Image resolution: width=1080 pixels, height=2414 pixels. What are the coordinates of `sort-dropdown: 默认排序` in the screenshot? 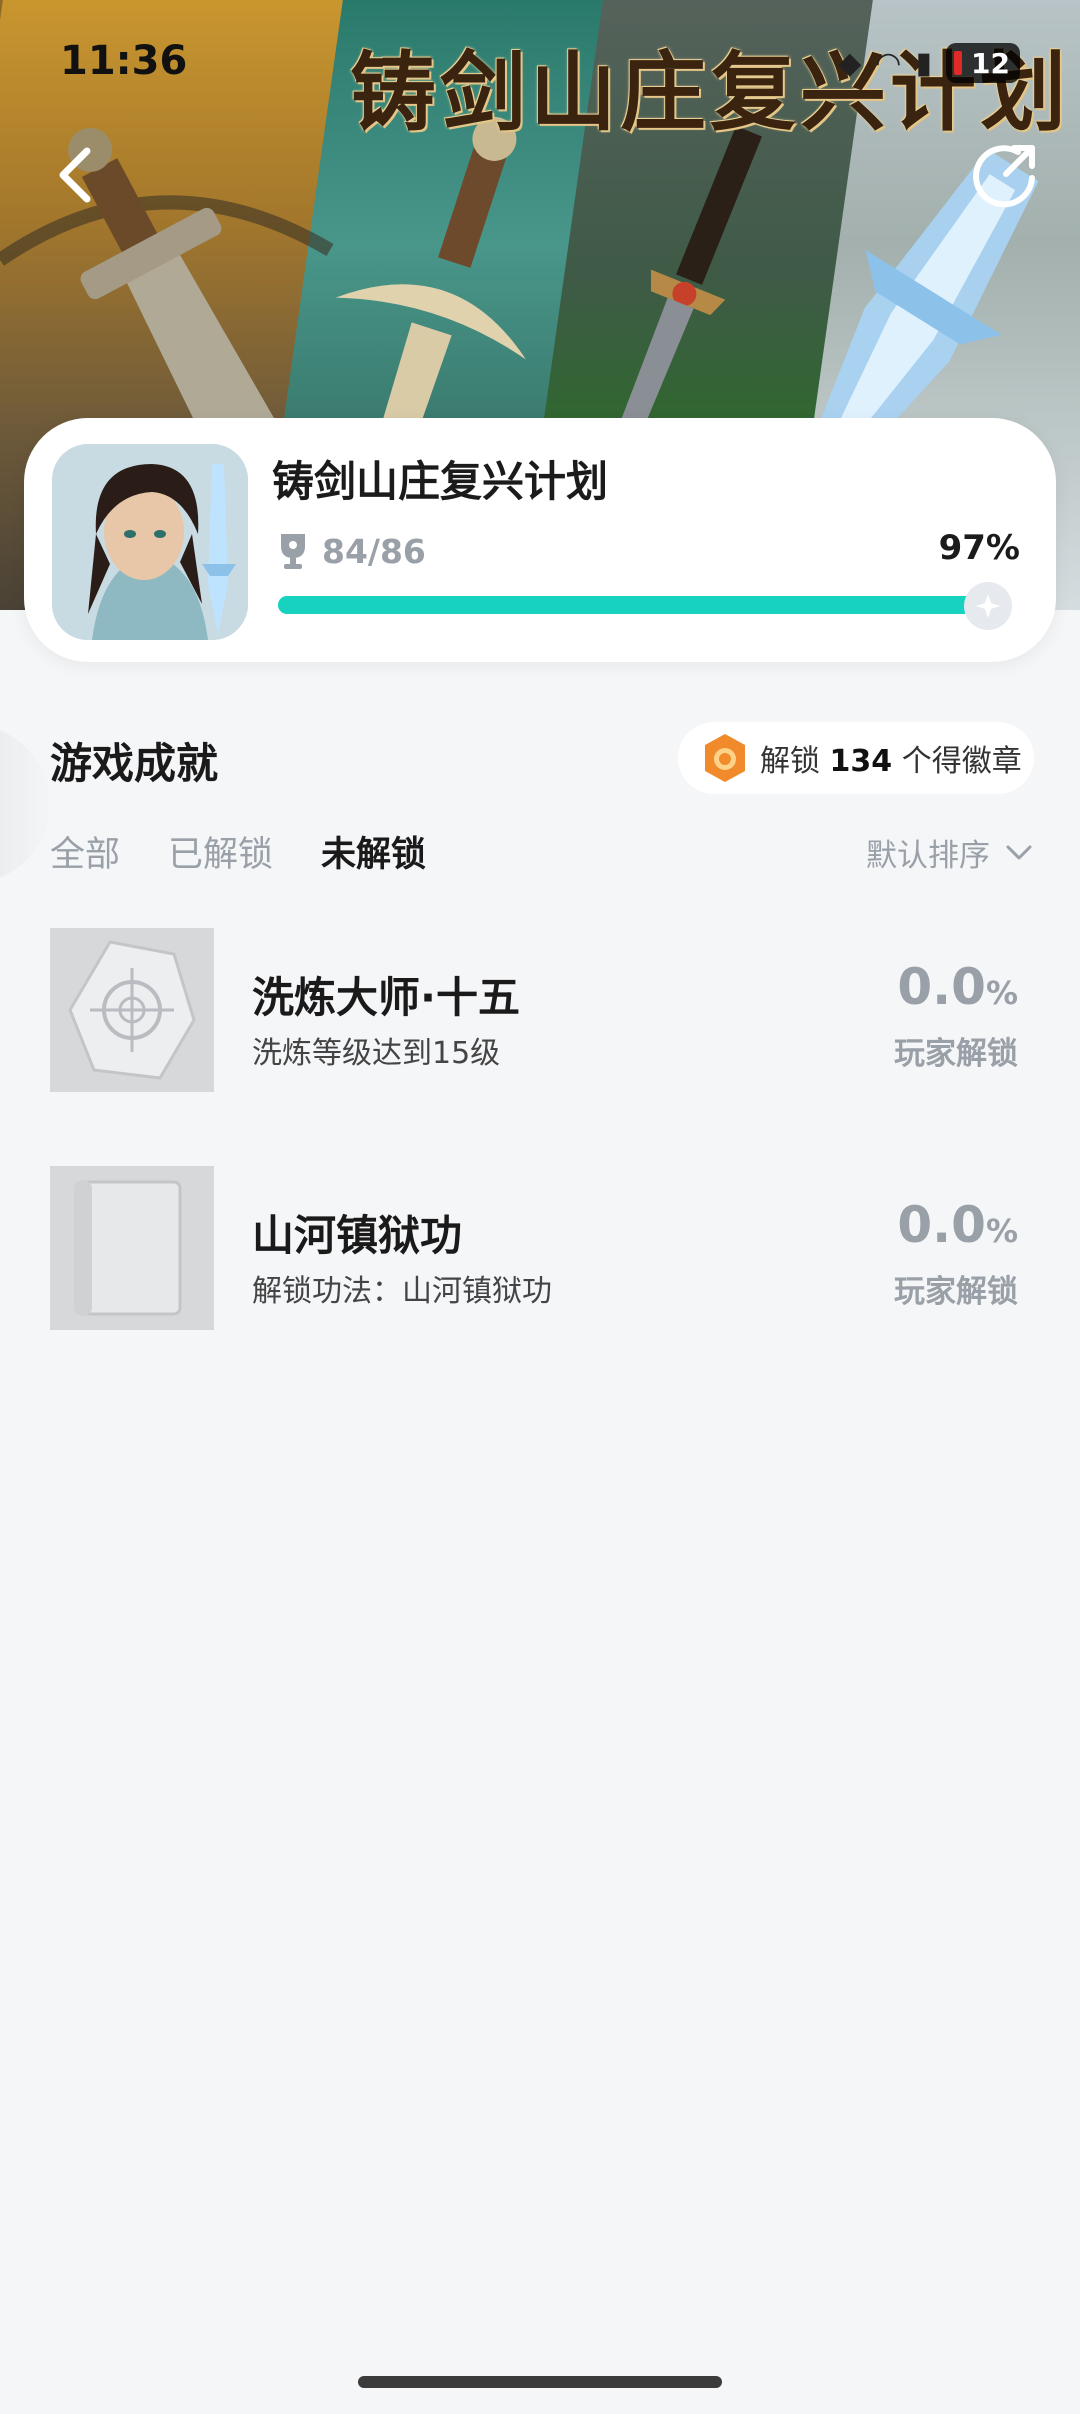 It's located at (949, 852).